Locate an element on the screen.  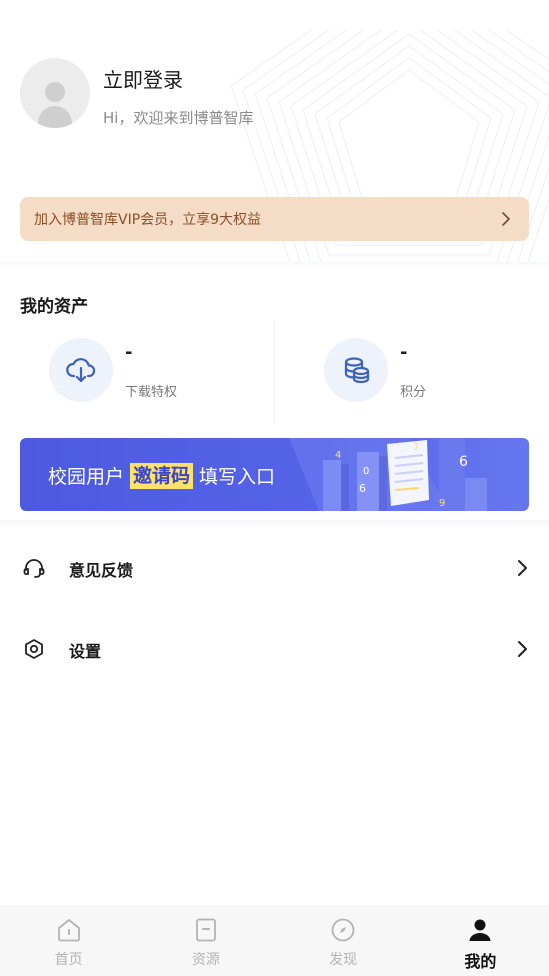
vip-membership-banner: 加入博普智库VIP会员，立享9大权益 is located at coordinates (274, 219).